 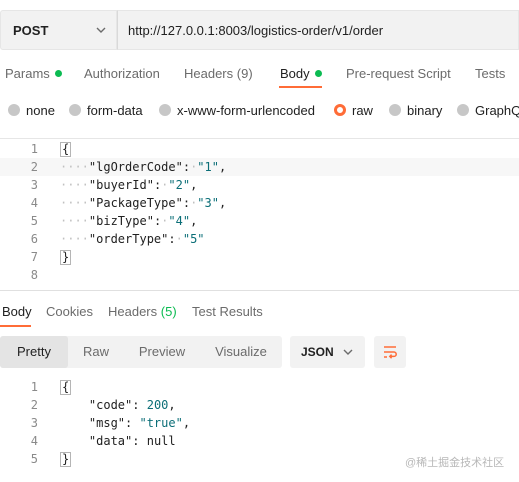 I want to click on view-visualize-button: Visualize, so click(x=241, y=352).